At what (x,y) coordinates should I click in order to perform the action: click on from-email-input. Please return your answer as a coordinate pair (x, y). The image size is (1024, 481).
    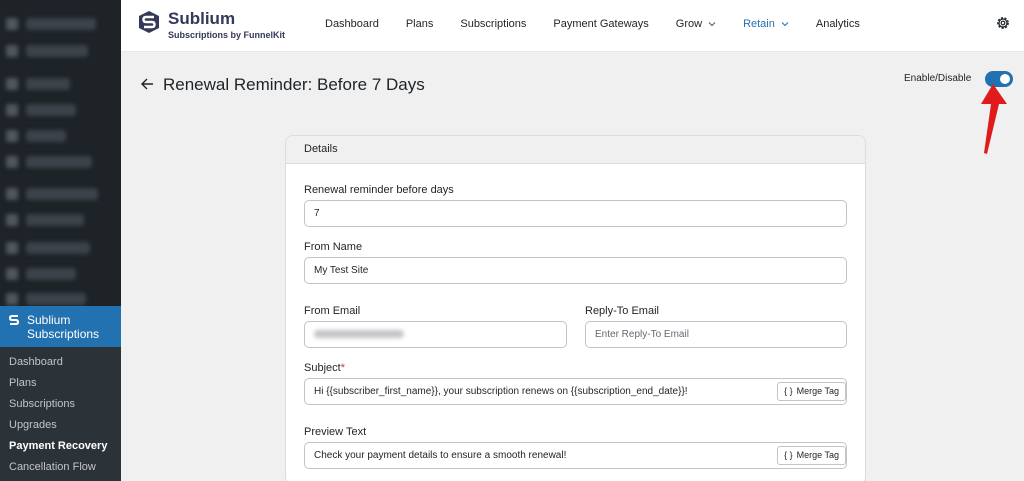
    Looking at the image, I should click on (435, 334).